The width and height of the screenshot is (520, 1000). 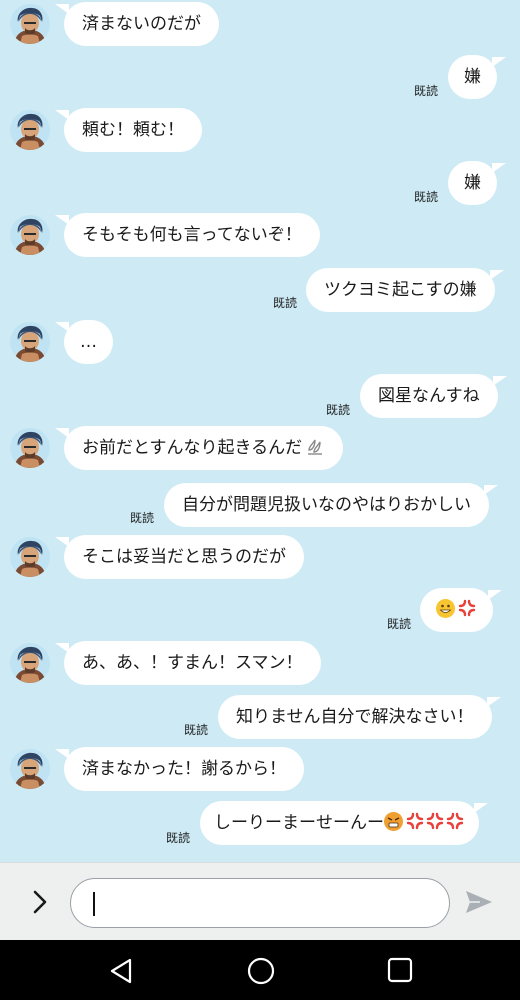 What do you see at coordinates (94, 904) in the screenshot?
I see `text-caret` at bounding box center [94, 904].